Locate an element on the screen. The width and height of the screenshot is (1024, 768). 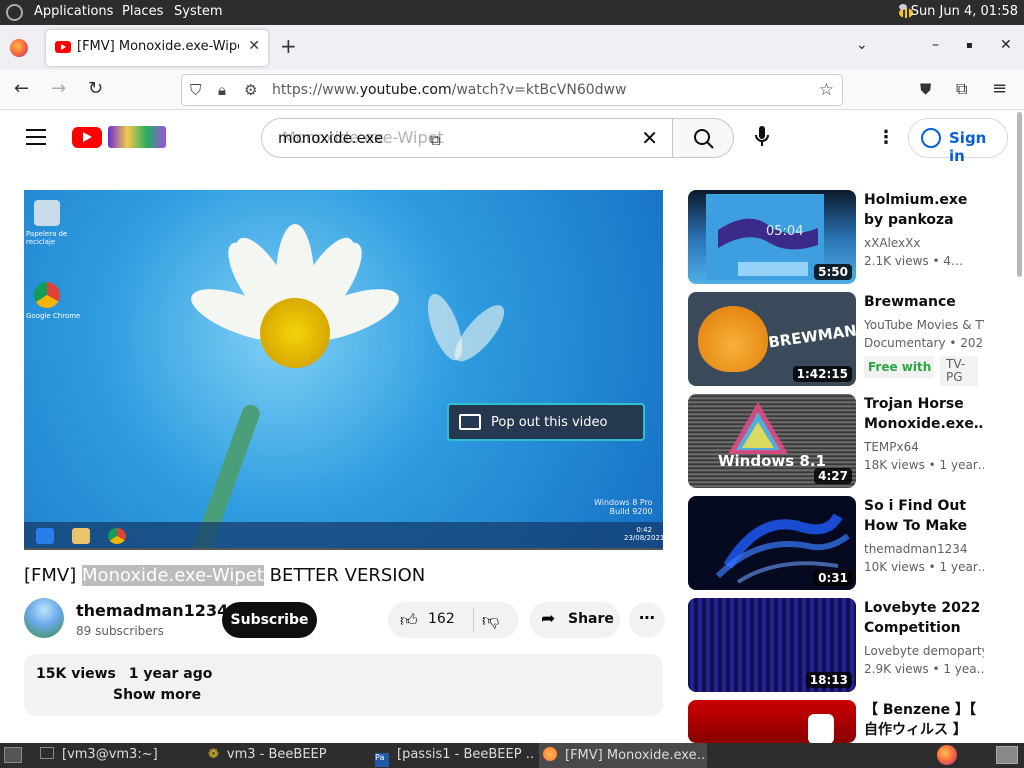
reload-button: ↻ is located at coordinates (95, 89).